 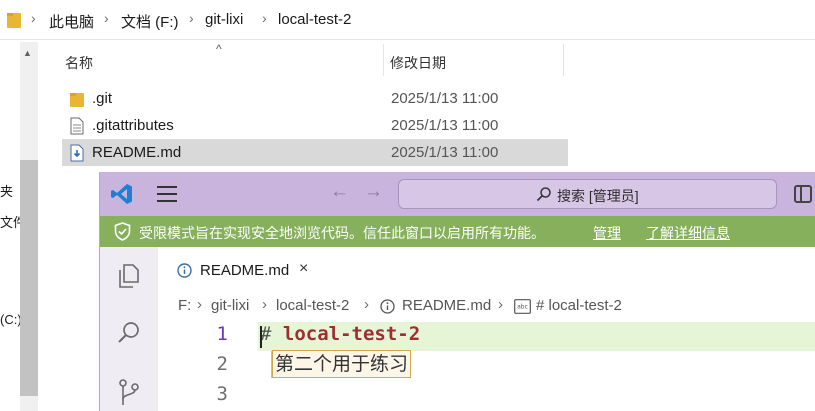 I want to click on learn-more-link: 了解详细信息, so click(x=688, y=233).